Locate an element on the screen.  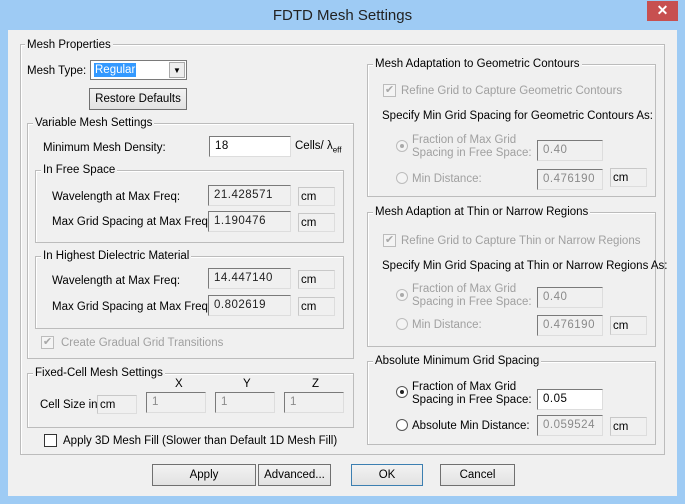
cell-size-unit: cm is located at coordinates (117, 404).